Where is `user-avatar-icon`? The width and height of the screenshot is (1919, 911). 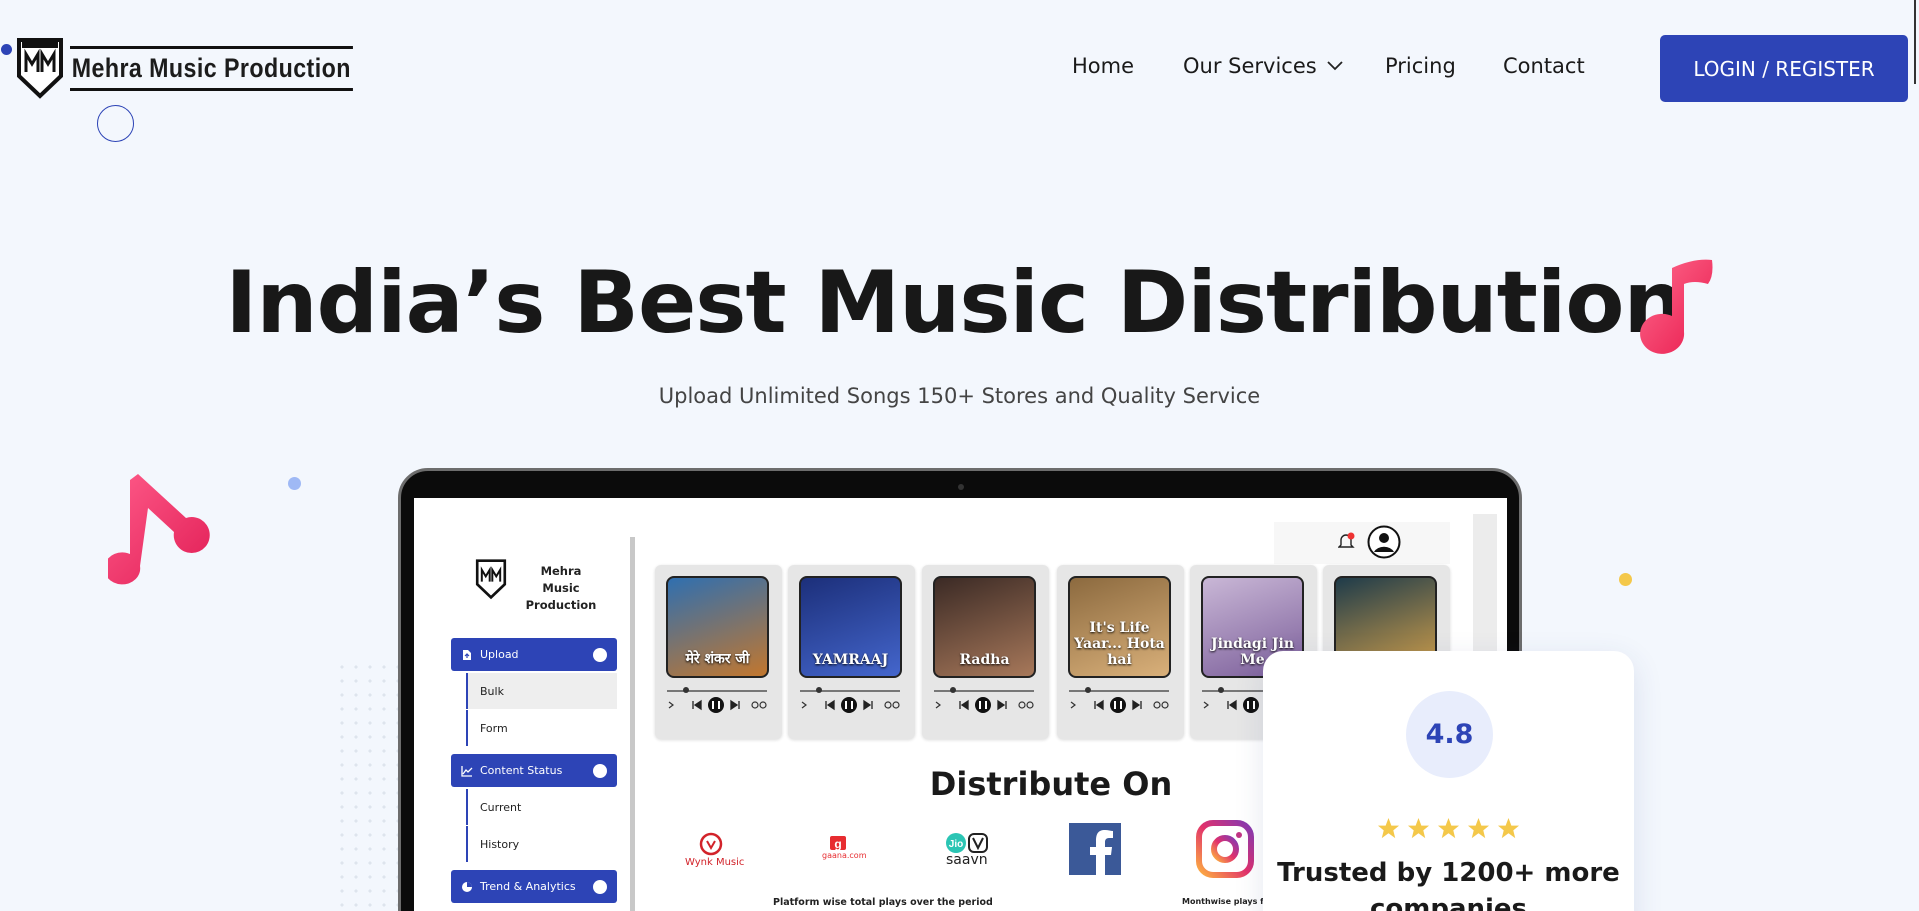
user-avatar-icon is located at coordinates (1384, 542).